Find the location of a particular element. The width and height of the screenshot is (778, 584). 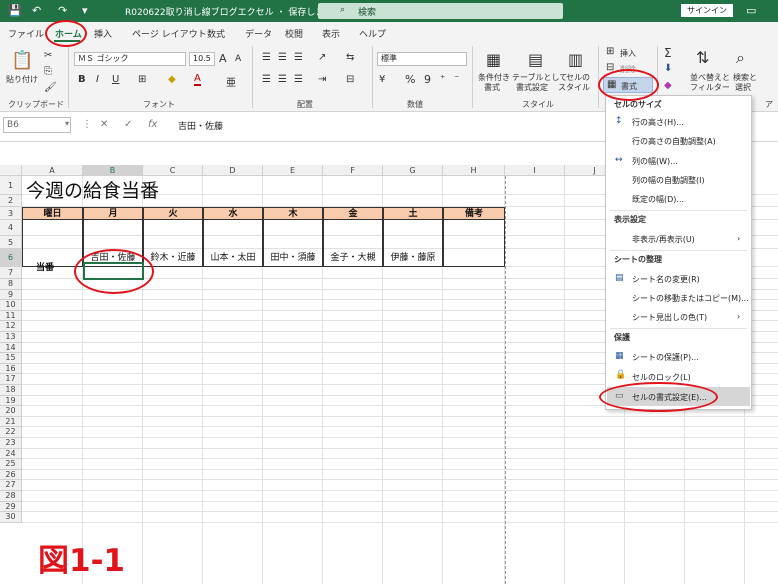

menu-item-autofit-row: 行の高さの自動調整(A) is located at coordinates (674, 141).